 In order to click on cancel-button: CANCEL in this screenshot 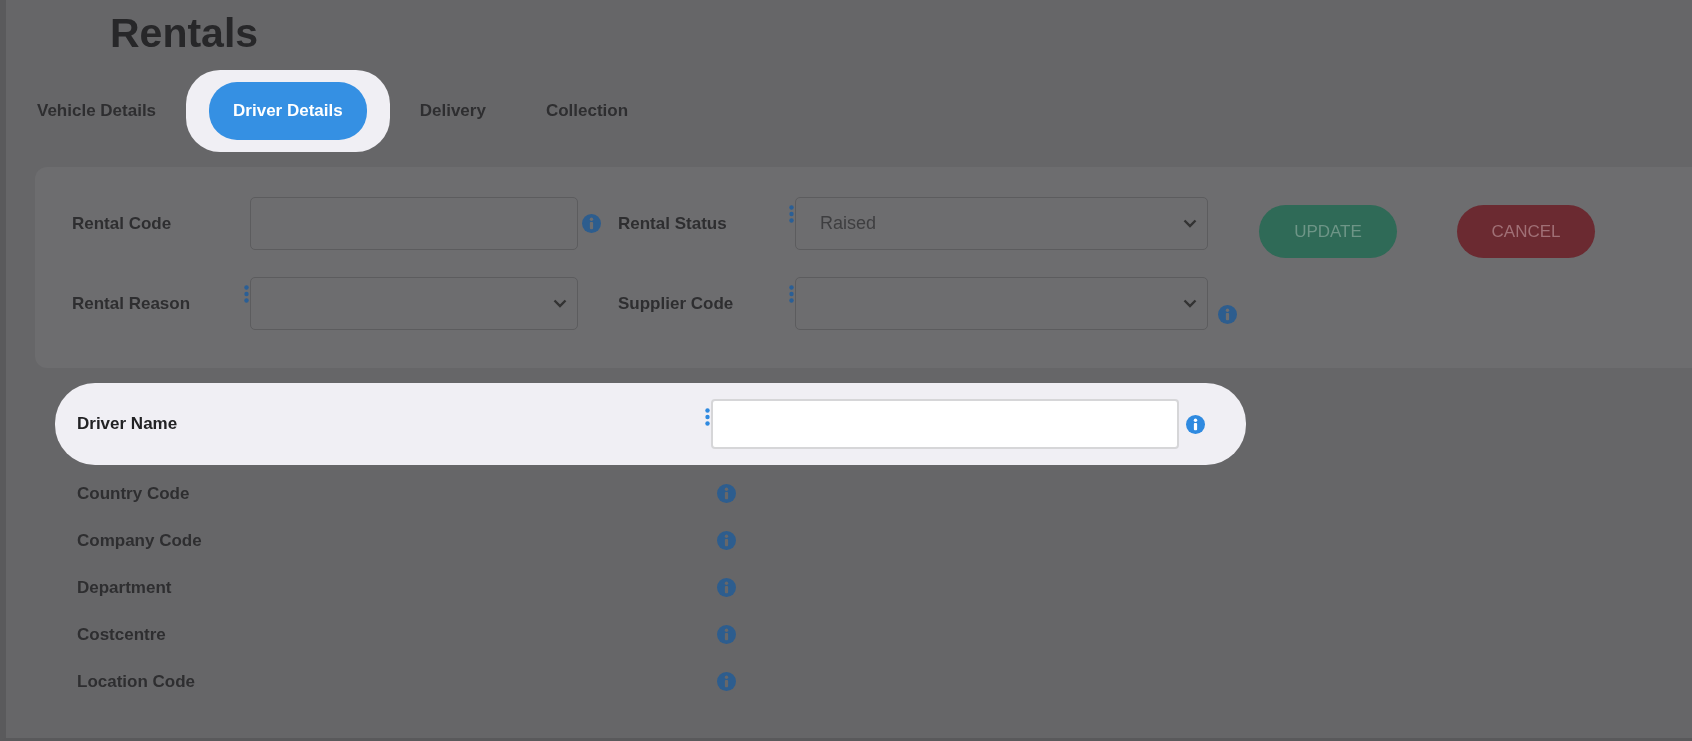, I will do `click(1526, 231)`.